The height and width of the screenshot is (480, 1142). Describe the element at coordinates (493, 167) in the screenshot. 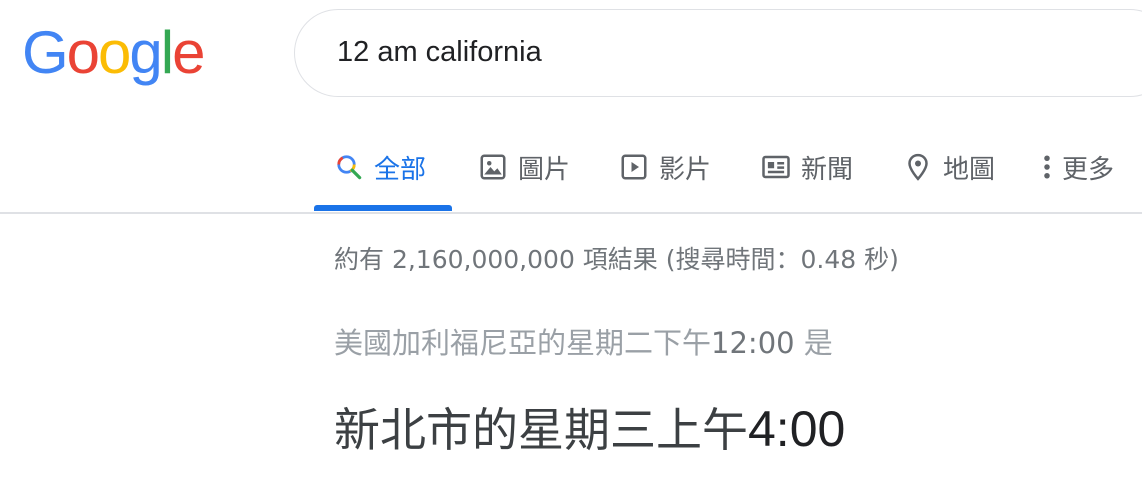

I see `image-icon` at that location.